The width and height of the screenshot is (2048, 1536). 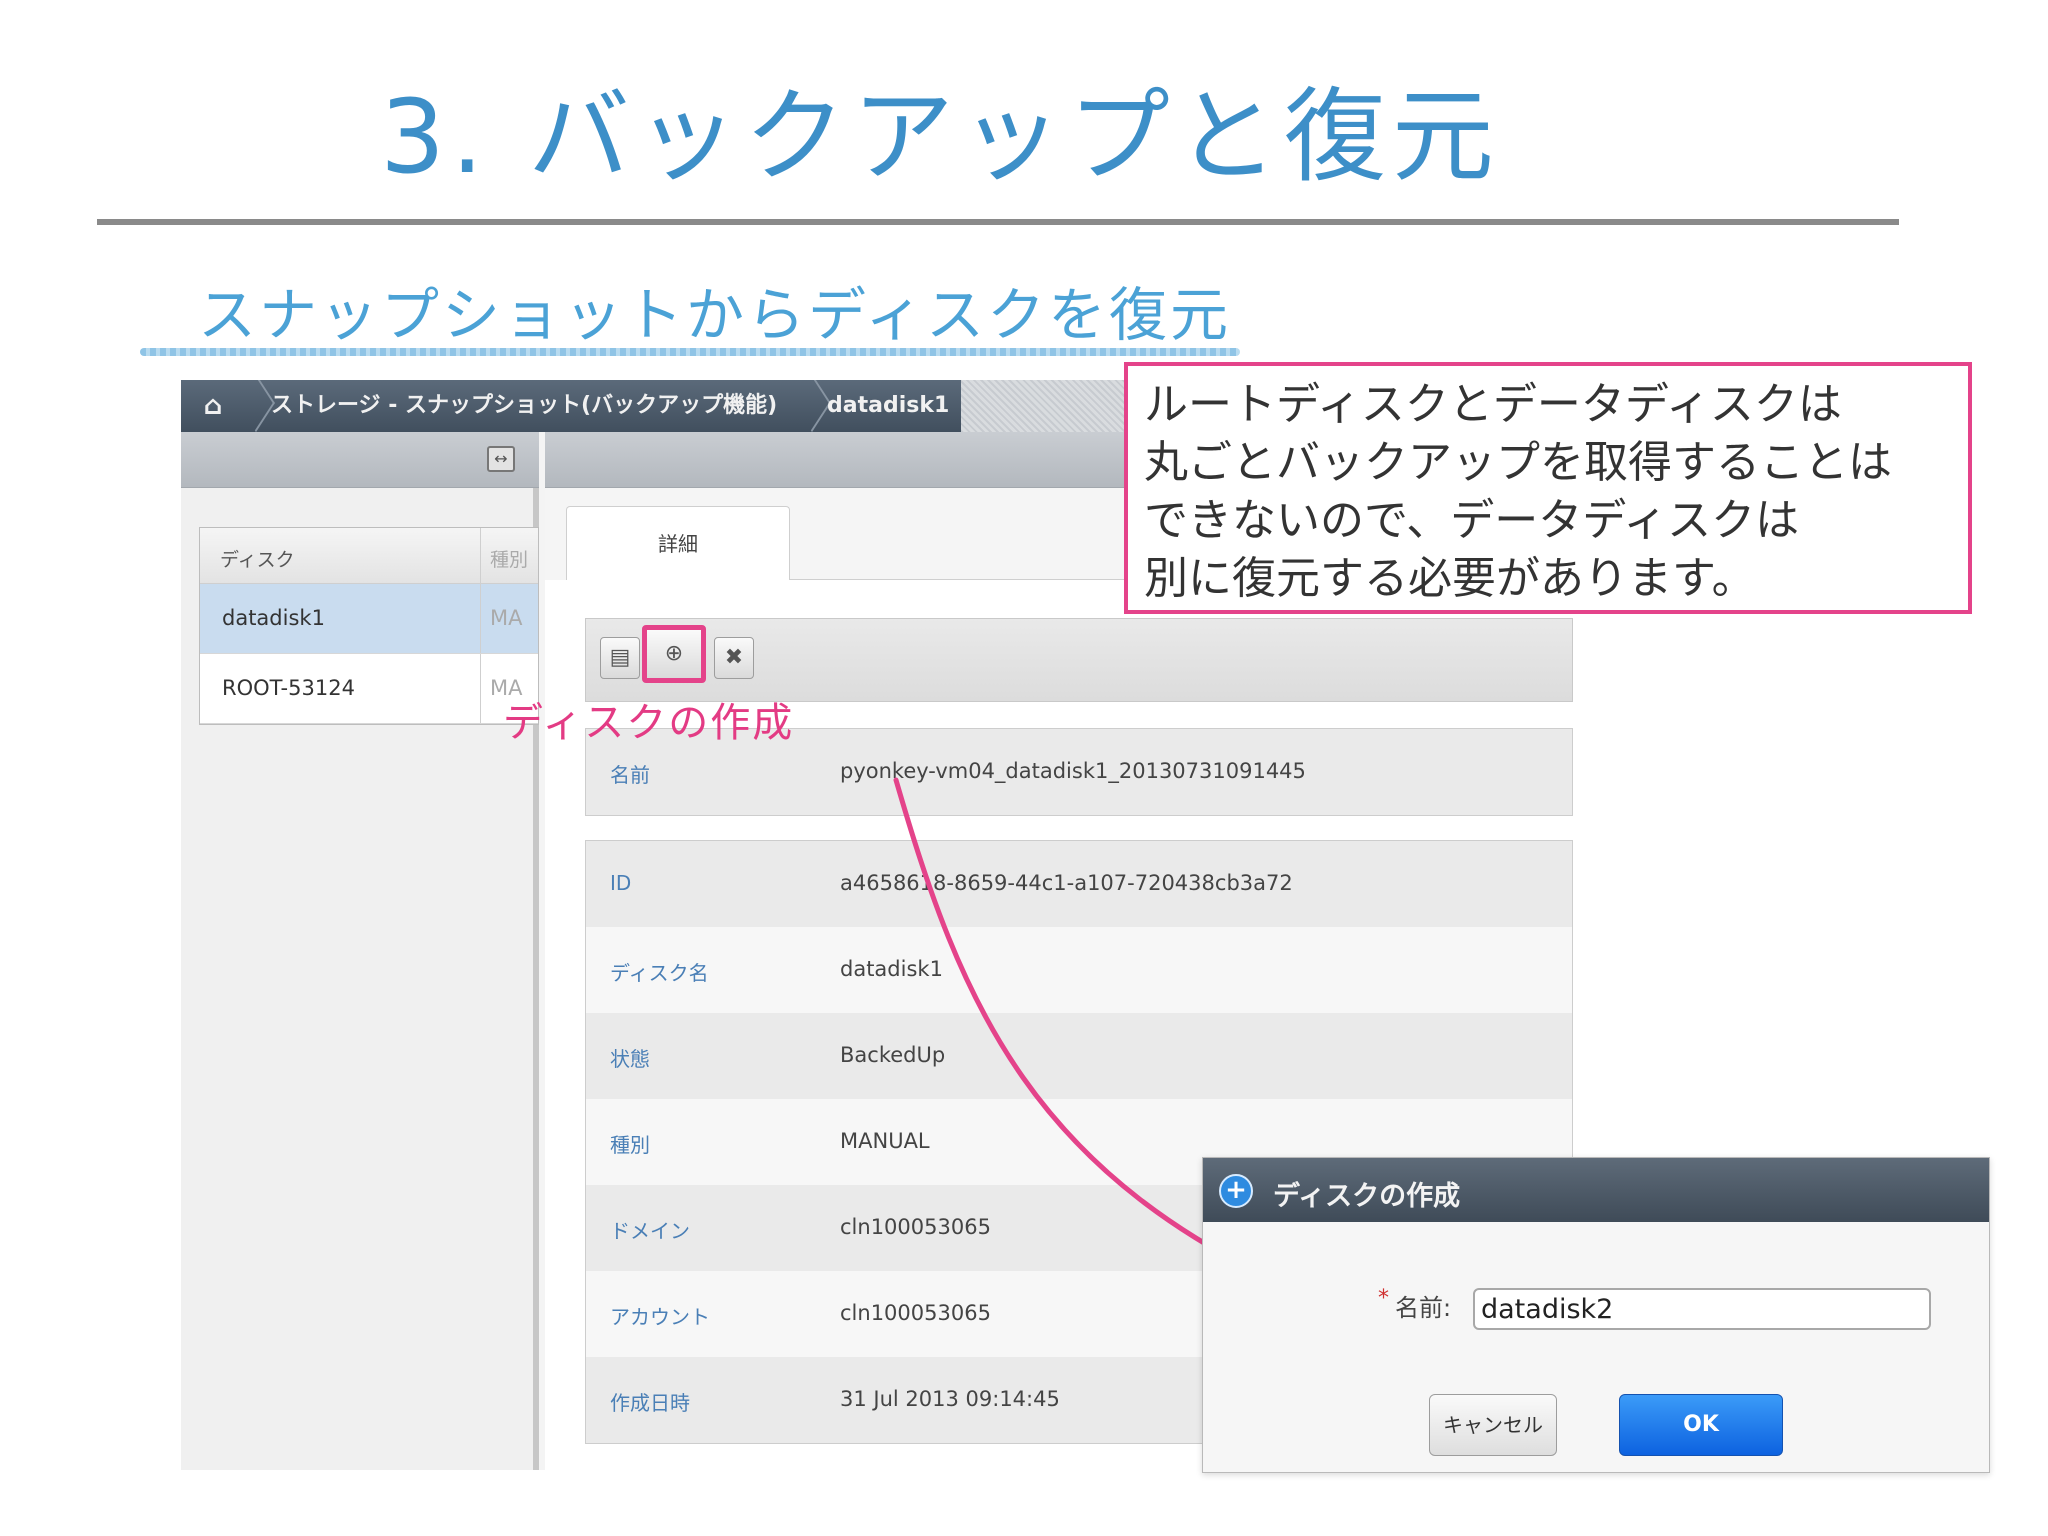 What do you see at coordinates (1518, 462) in the screenshot?
I see `callout-line: 丸ごとバックアップを取得することは` at bounding box center [1518, 462].